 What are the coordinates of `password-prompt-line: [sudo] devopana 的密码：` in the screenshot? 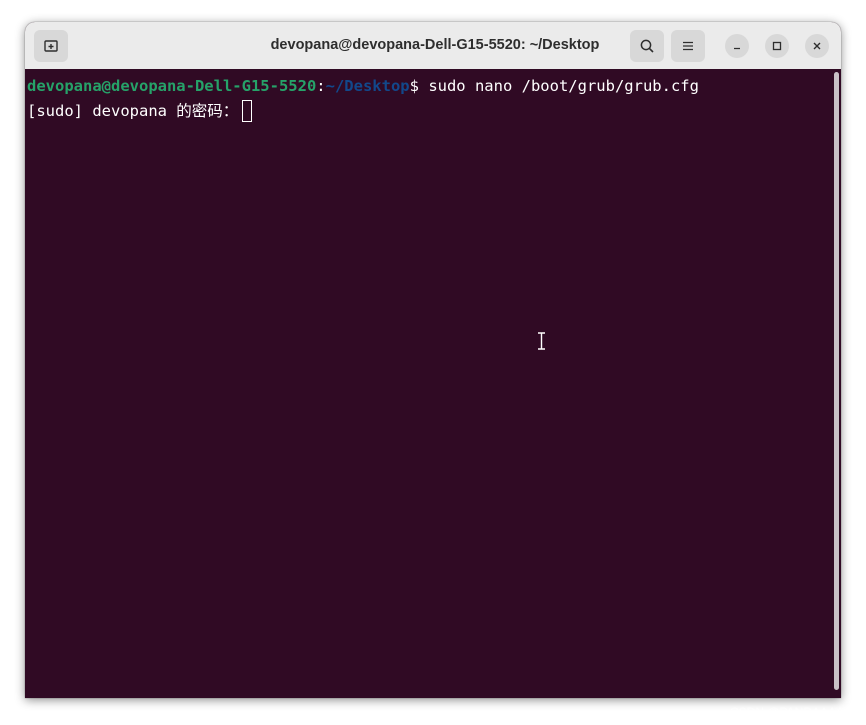 It's located at (140, 111).